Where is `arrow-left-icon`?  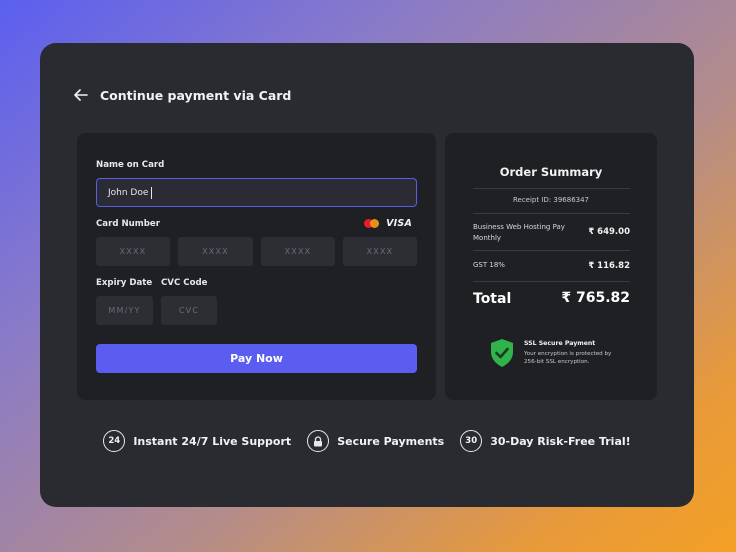
arrow-left-icon is located at coordinates (82, 95).